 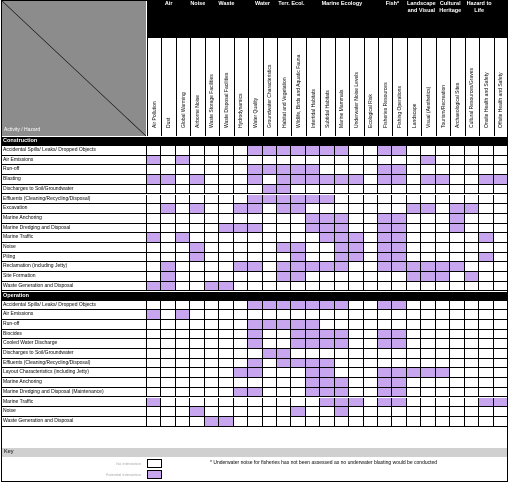 I want to click on matrix-row: Blasting, so click(x=254, y=180).